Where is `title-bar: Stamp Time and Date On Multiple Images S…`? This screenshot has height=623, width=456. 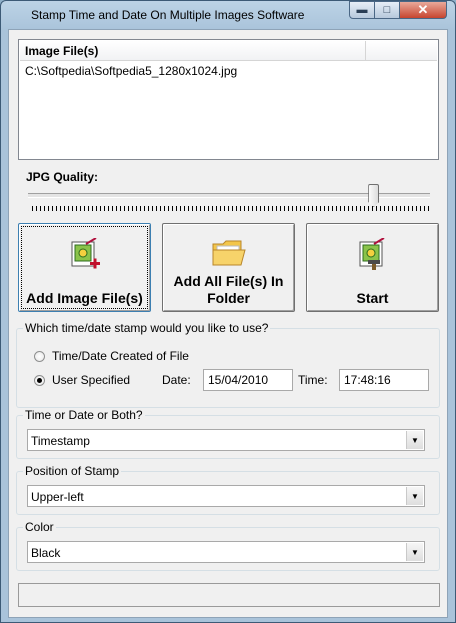 title-bar: Stamp Time and Date On Multiple Images S… is located at coordinates (228, 15).